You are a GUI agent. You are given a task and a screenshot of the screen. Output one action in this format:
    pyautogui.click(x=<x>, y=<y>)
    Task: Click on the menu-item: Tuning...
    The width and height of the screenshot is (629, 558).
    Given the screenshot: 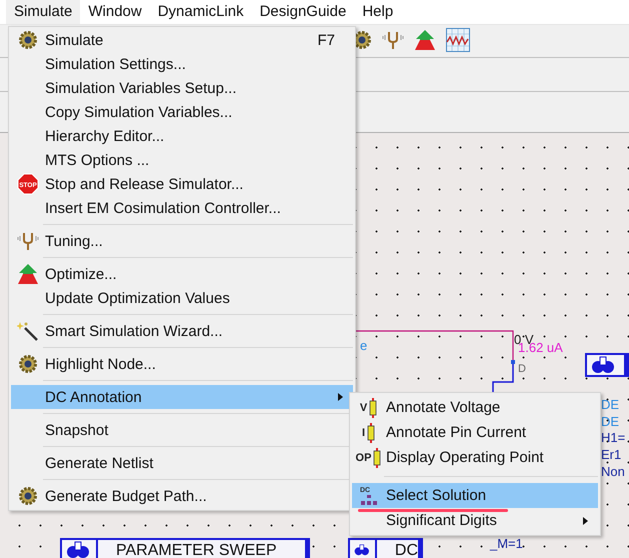 What is the action you would take?
    pyautogui.click(x=182, y=241)
    